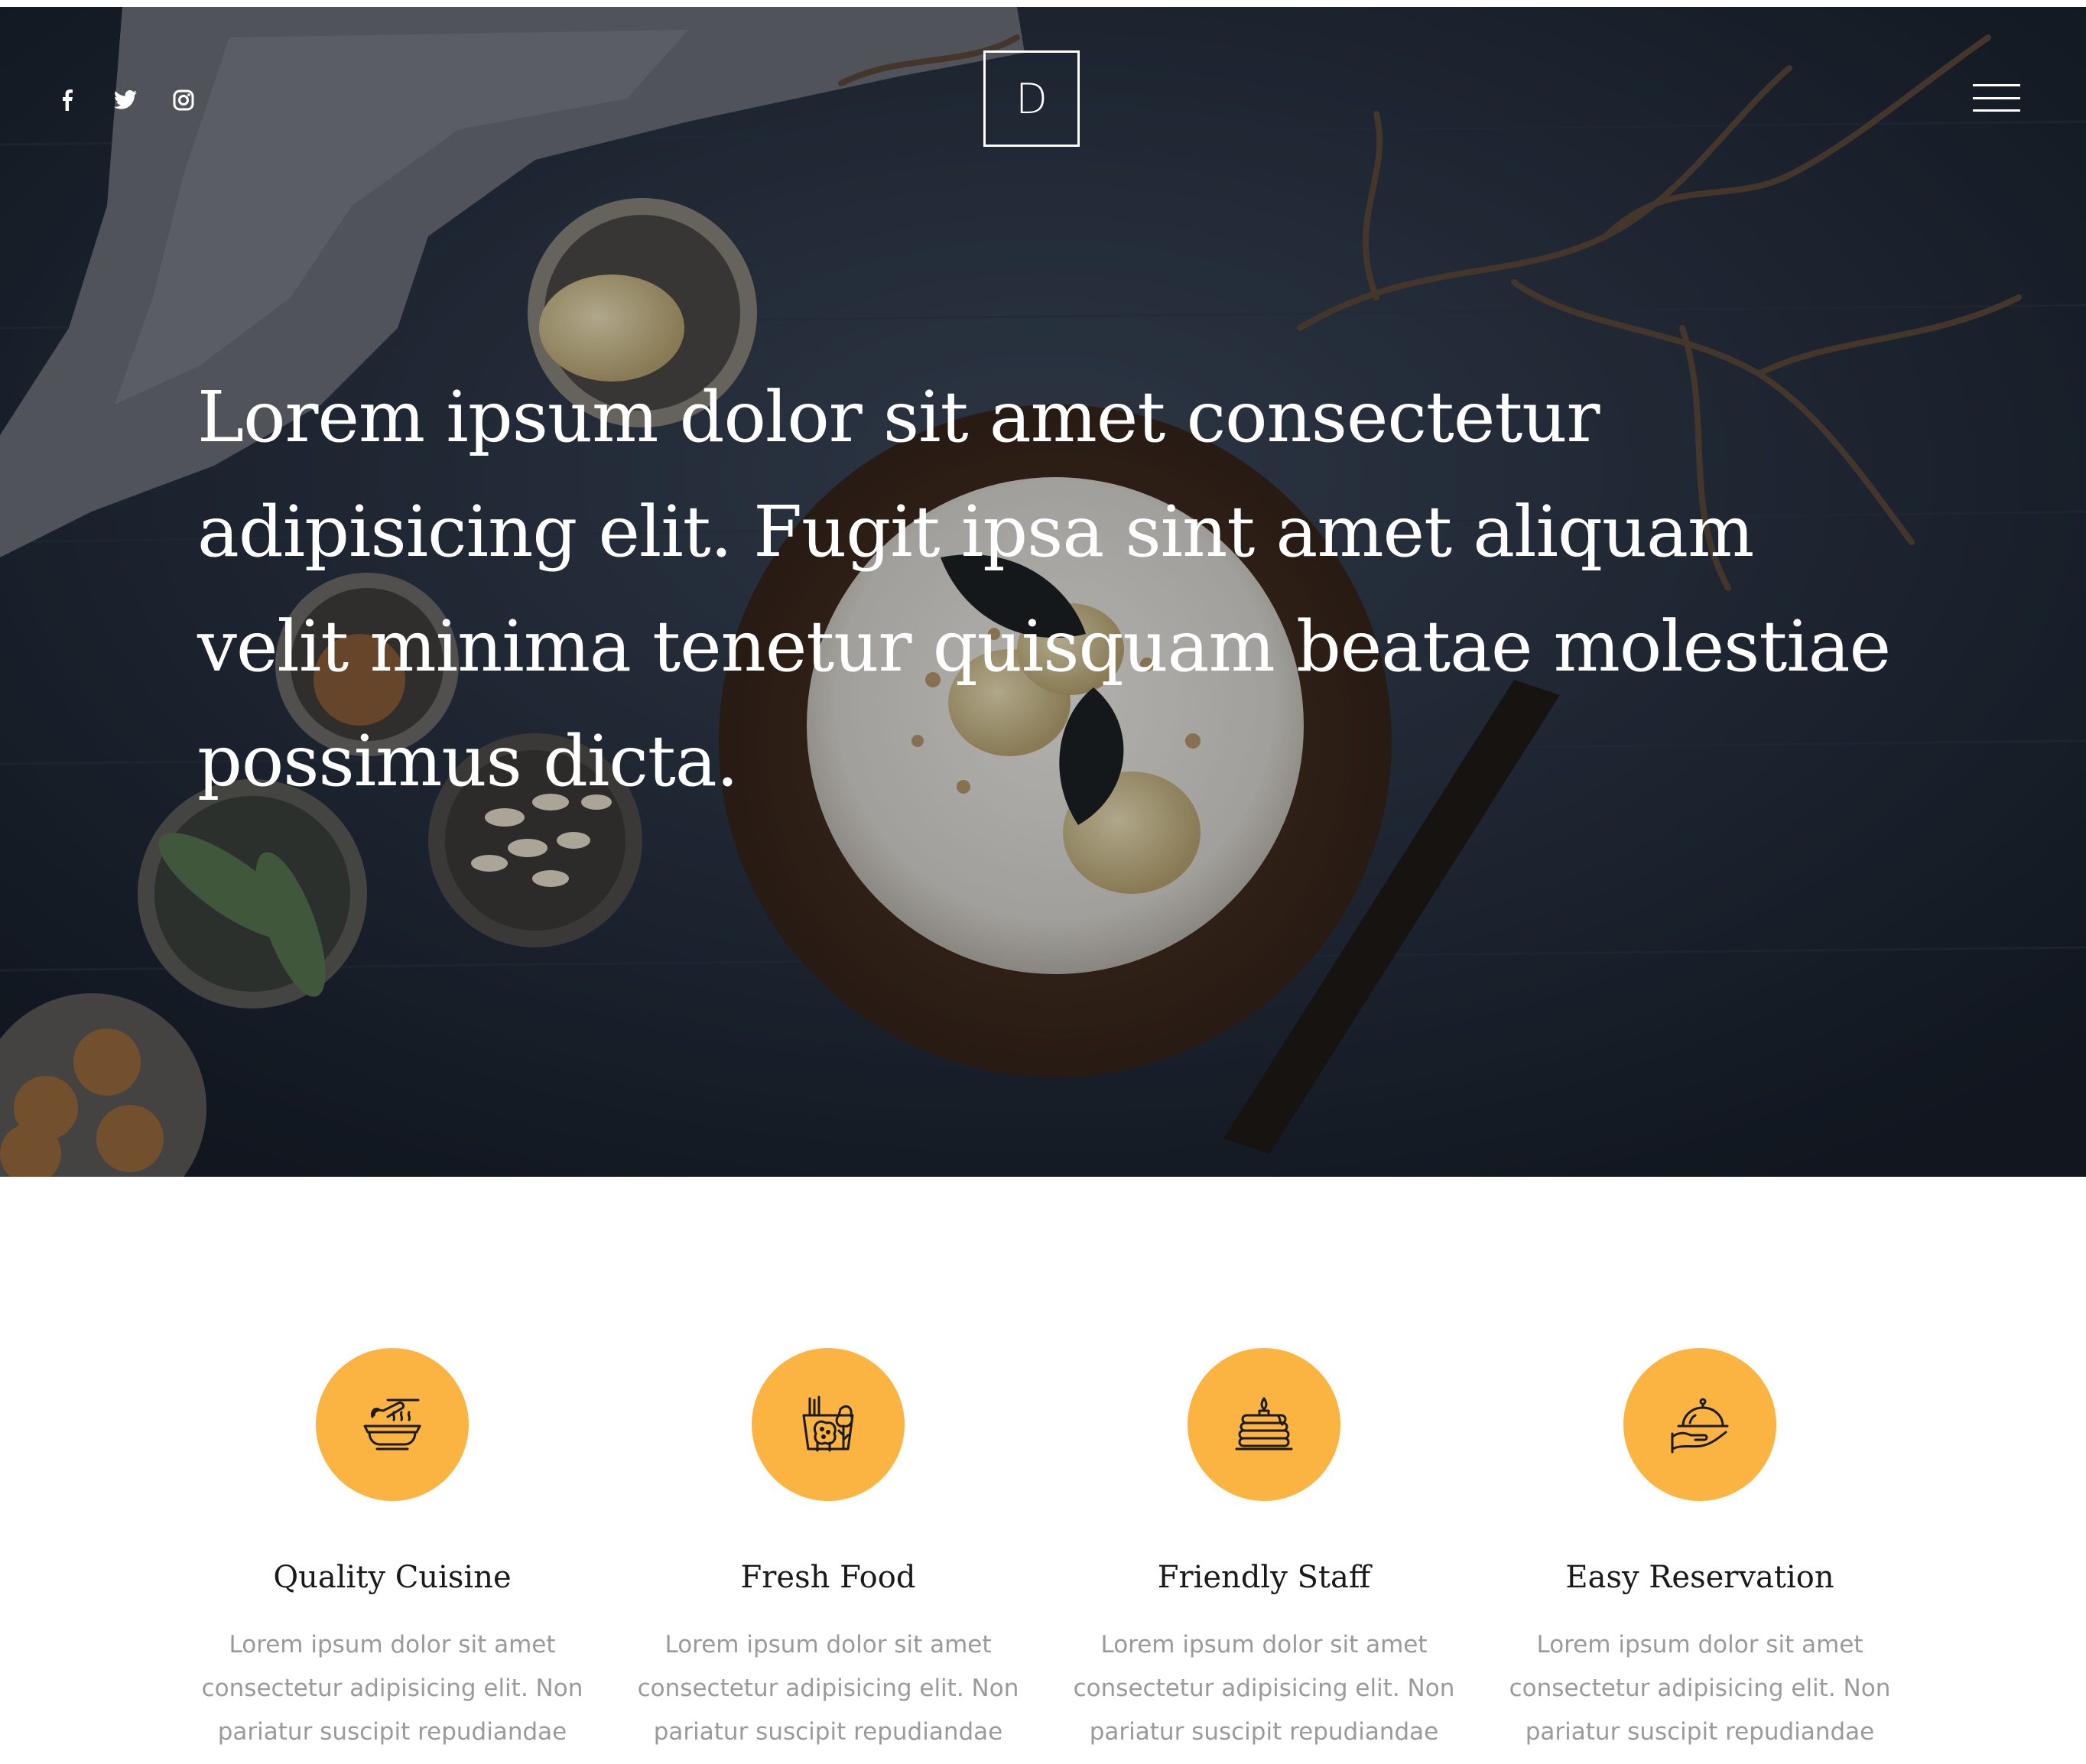 The height and width of the screenshot is (1764, 2086). I want to click on feature-title: Fresh Food, so click(828, 1577).